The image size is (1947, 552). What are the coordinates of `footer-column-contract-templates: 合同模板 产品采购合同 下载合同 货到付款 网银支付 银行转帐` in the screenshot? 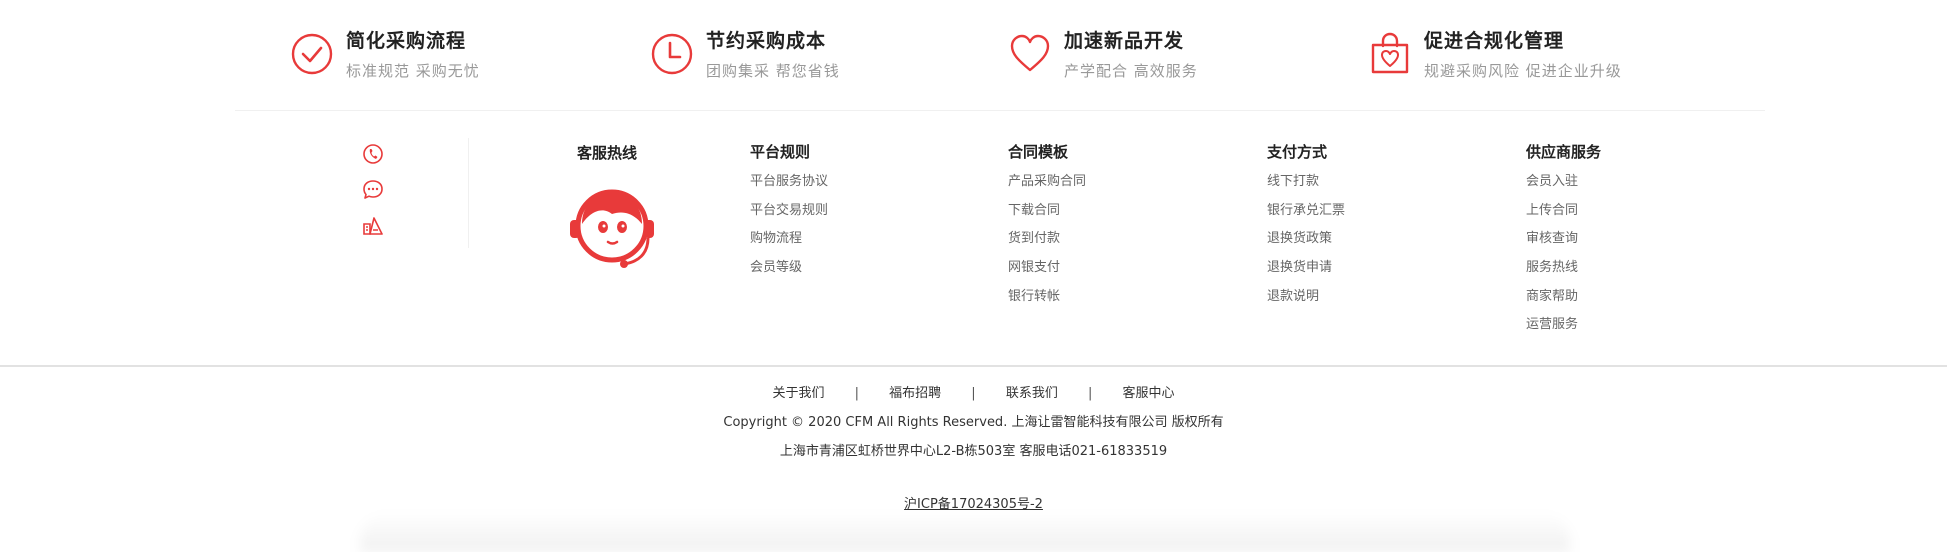 It's located at (1047, 228).